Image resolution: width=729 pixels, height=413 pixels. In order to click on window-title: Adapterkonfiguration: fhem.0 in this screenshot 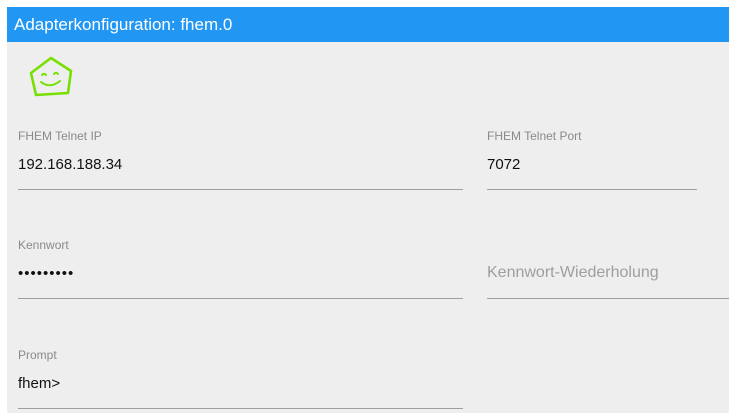, I will do `click(123, 24)`.